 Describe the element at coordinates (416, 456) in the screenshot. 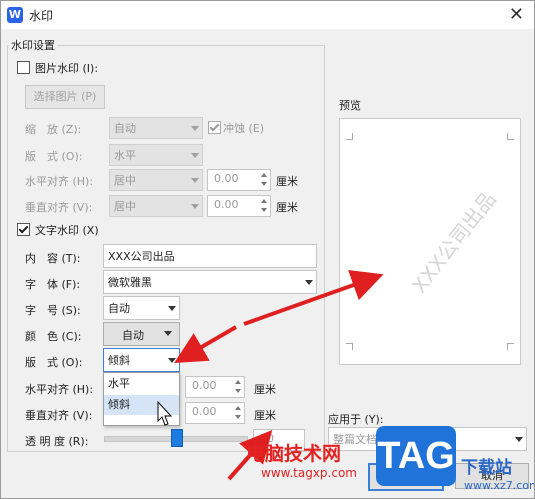

I see `tag-logo: TAG` at that location.